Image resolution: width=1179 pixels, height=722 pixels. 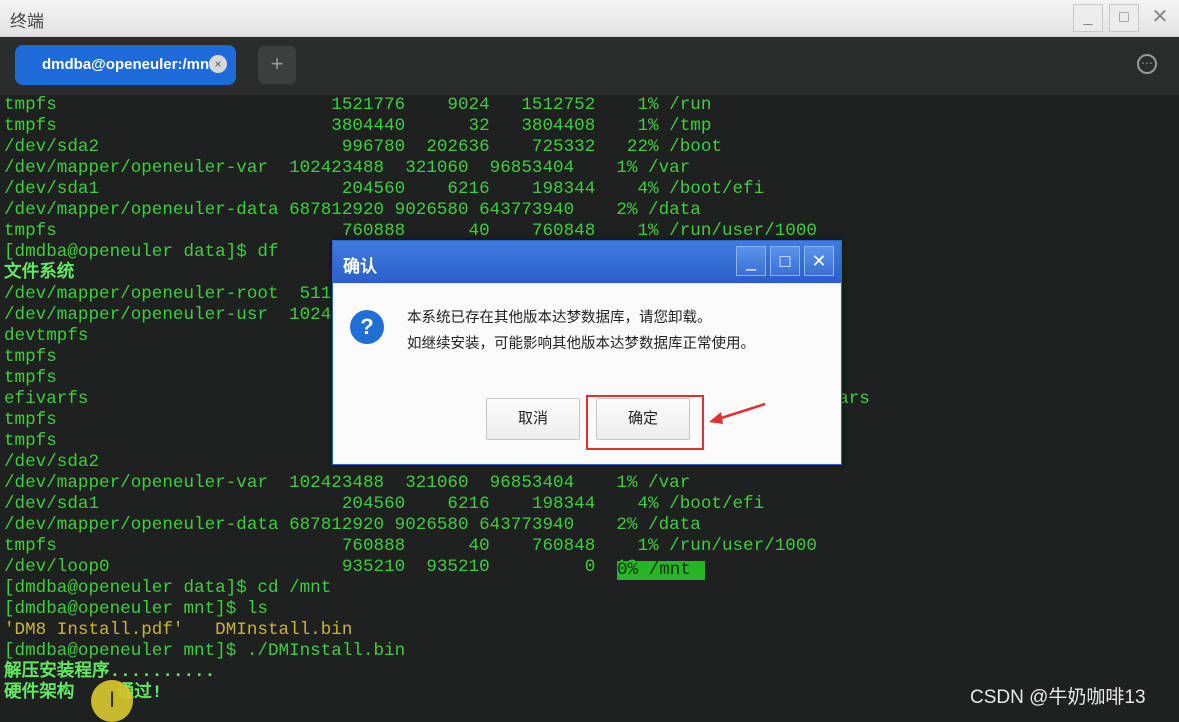 What do you see at coordinates (136, 609) in the screenshot?
I see `terminal-line: [dmdba@openeuler mnt]$ ls` at bounding box center [136, 609].